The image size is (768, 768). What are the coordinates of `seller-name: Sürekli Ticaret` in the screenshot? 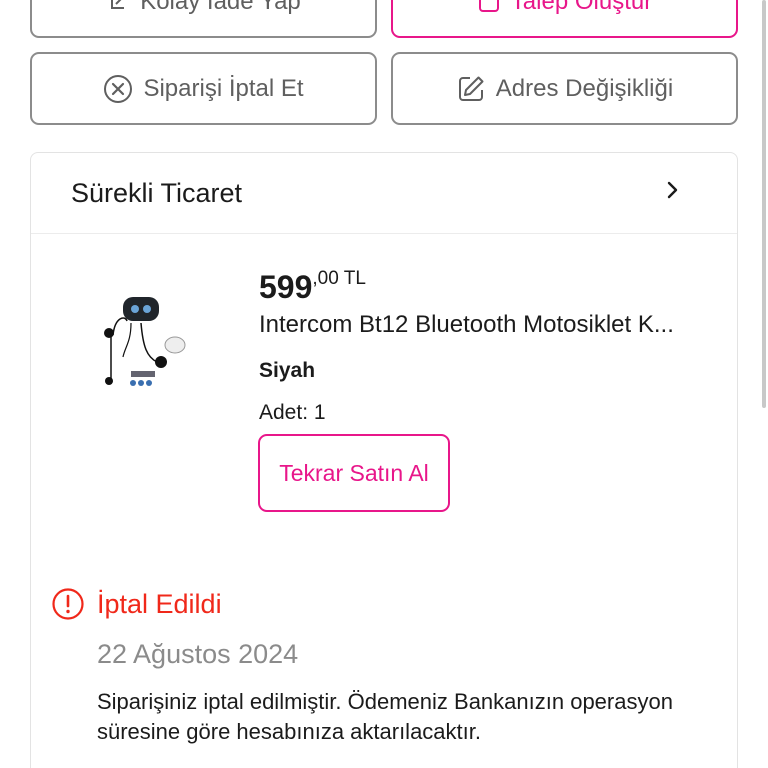 It's located at (157, 192).